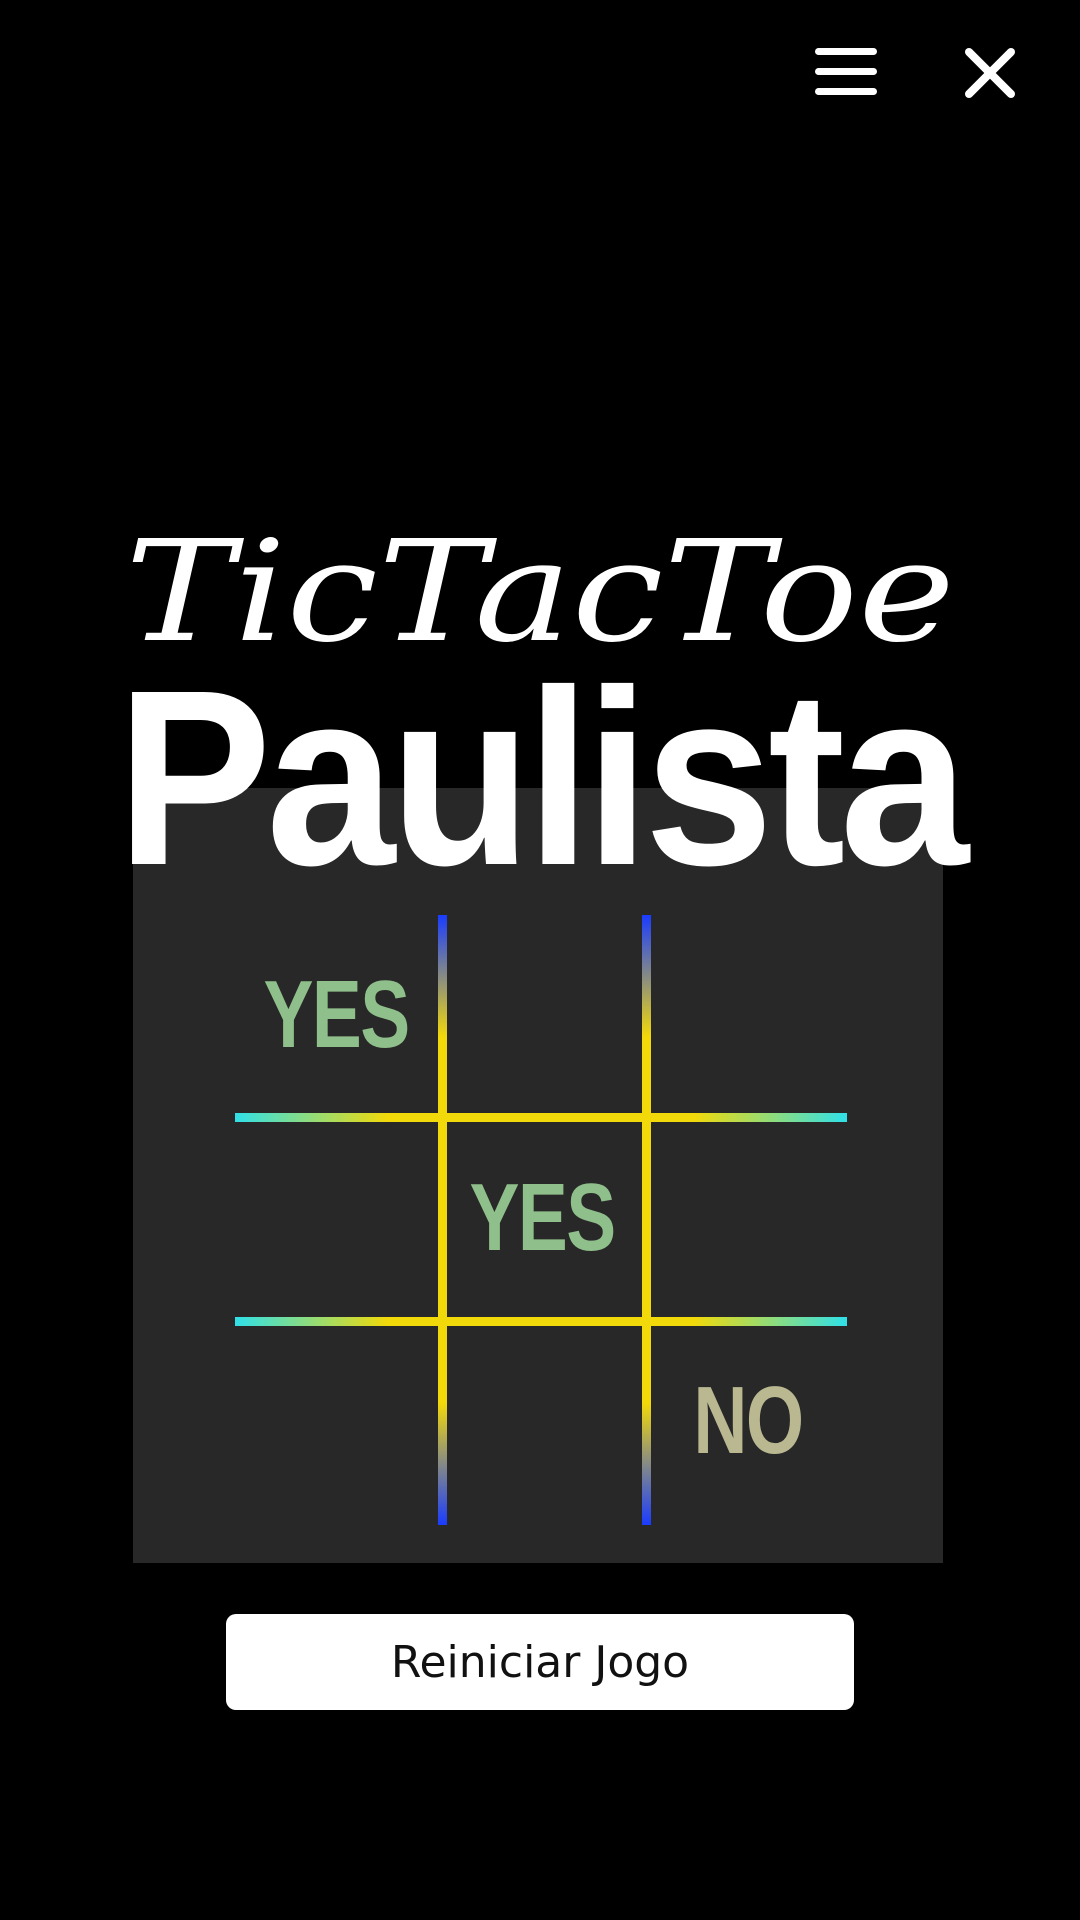  What do you see at coordinates (540, 1662) in the screenshot?
I see `restart-game-button: Reiniciar Jogo` at bounding box center [540, 1662].